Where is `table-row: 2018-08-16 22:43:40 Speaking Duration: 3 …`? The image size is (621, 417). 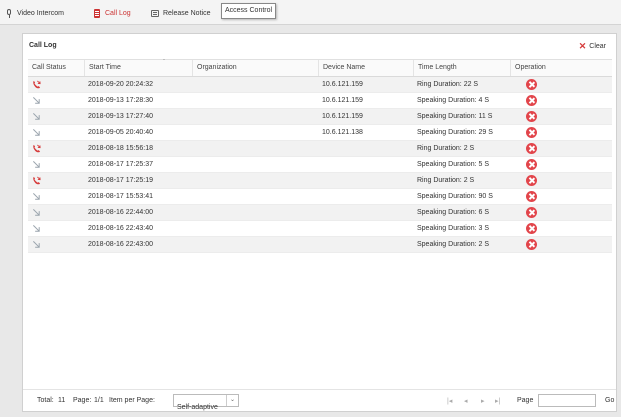 table-row: 2018-08-16 22:43:40 Speaking Duration: 3 … is located at coordinates (320, 229).